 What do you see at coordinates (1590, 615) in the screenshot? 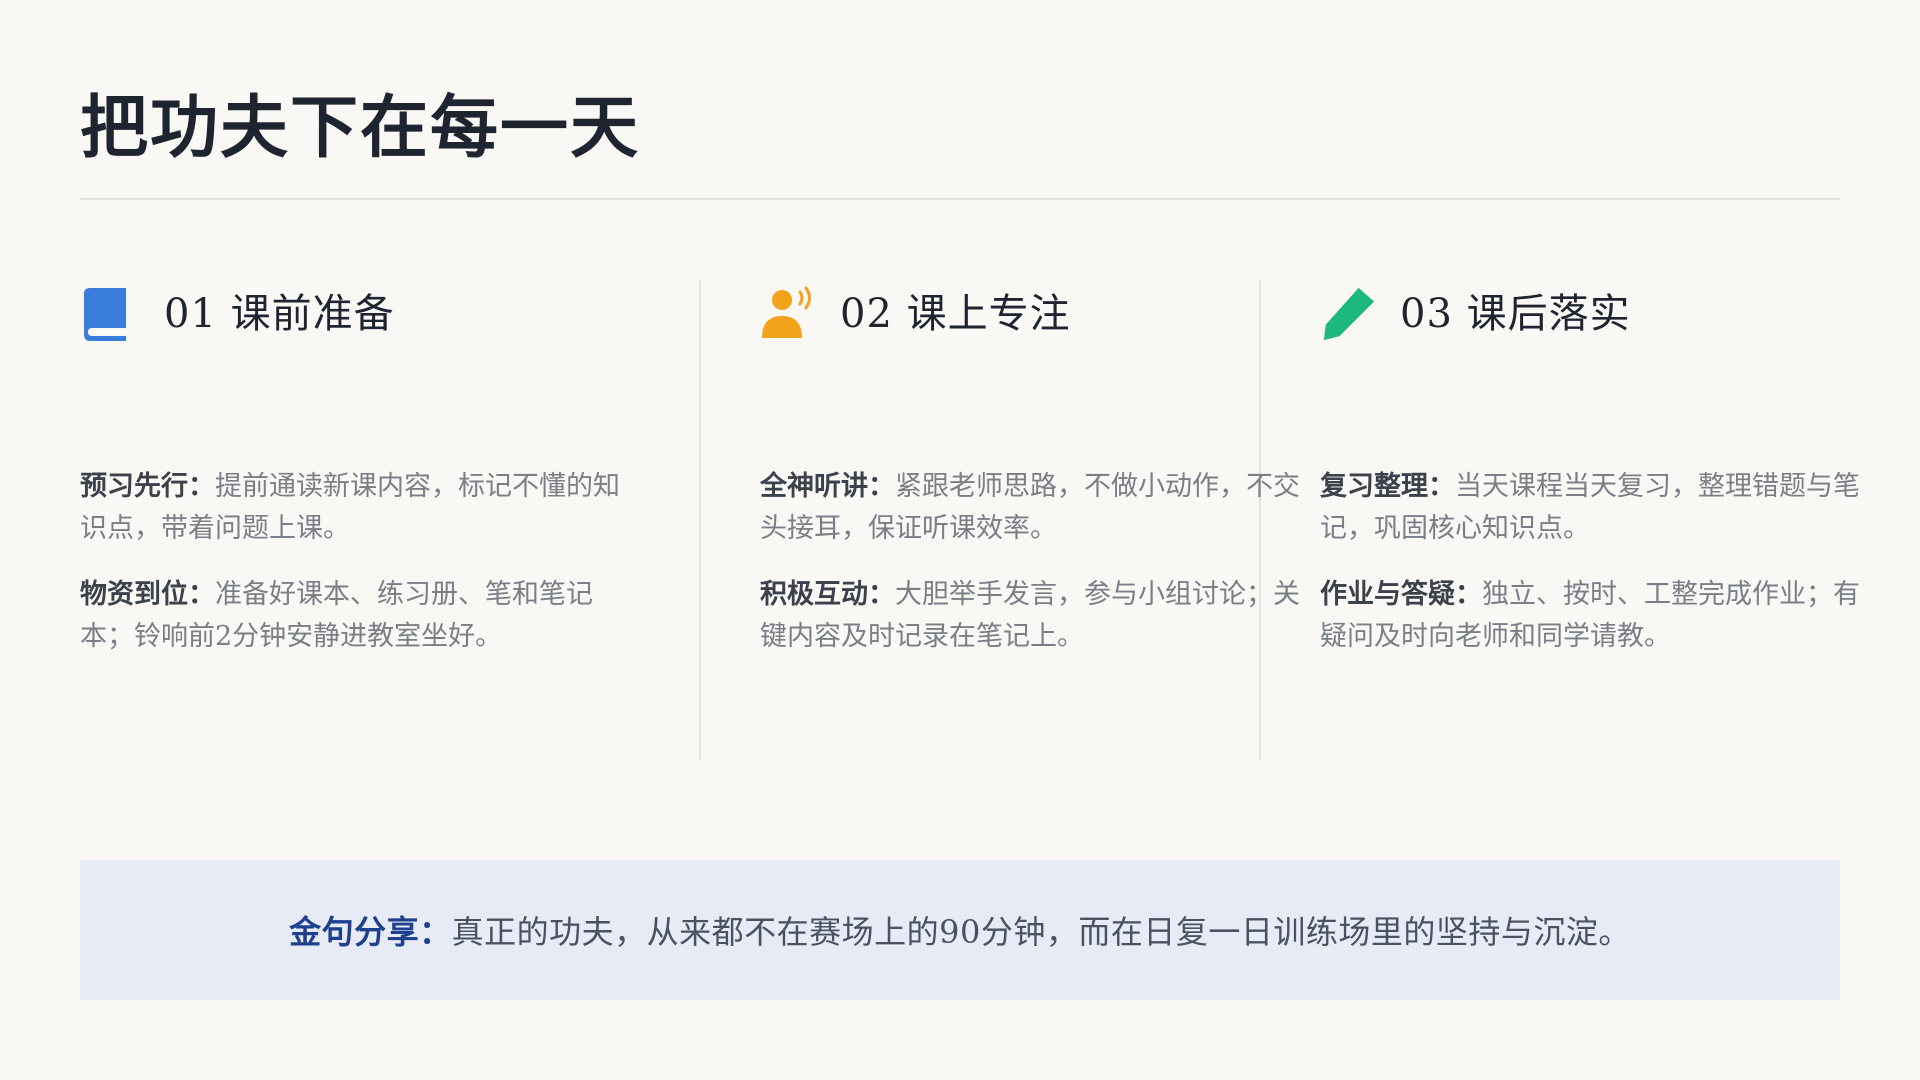
I see `list-item: 作业与答疑：独立、按时、工整完成作业；有疑问及时向老师和同学请教。` at bounding box center [1590, 615].